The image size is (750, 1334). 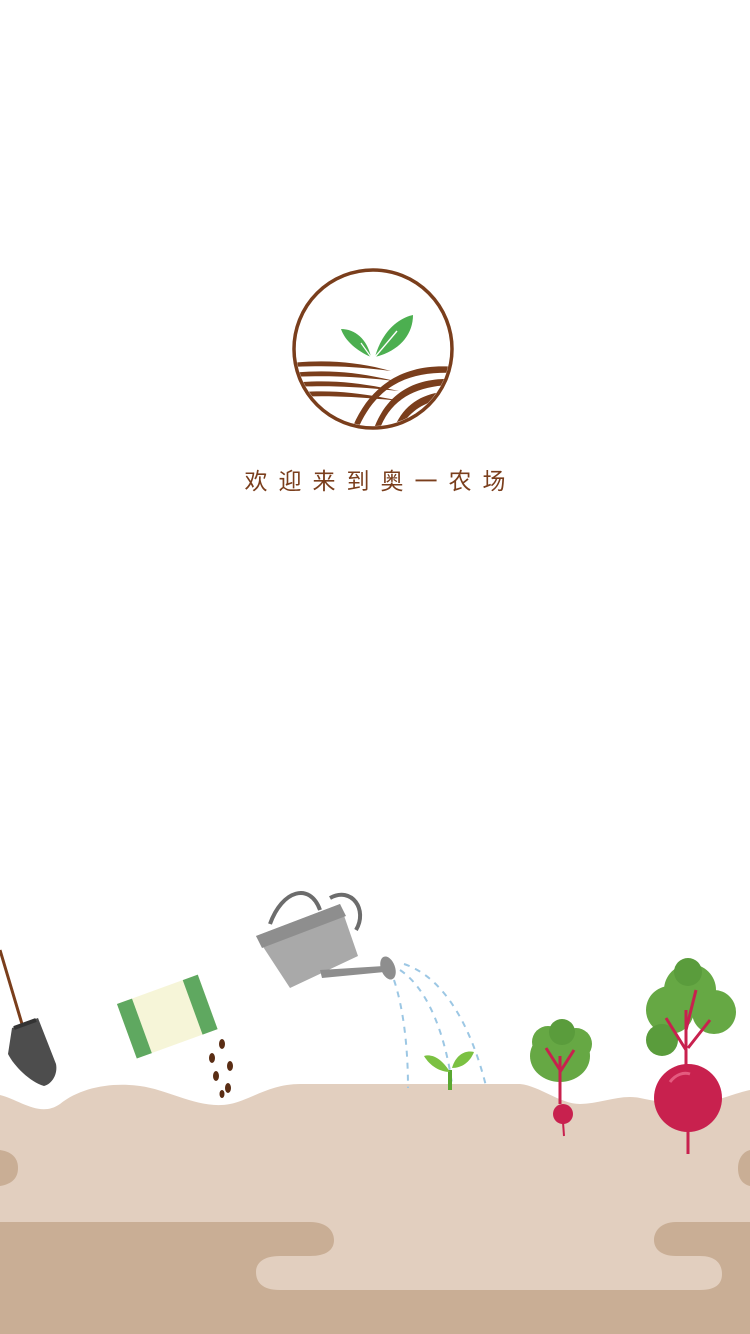 I want to click on watering-can-icon, so click(x=326, y=939).